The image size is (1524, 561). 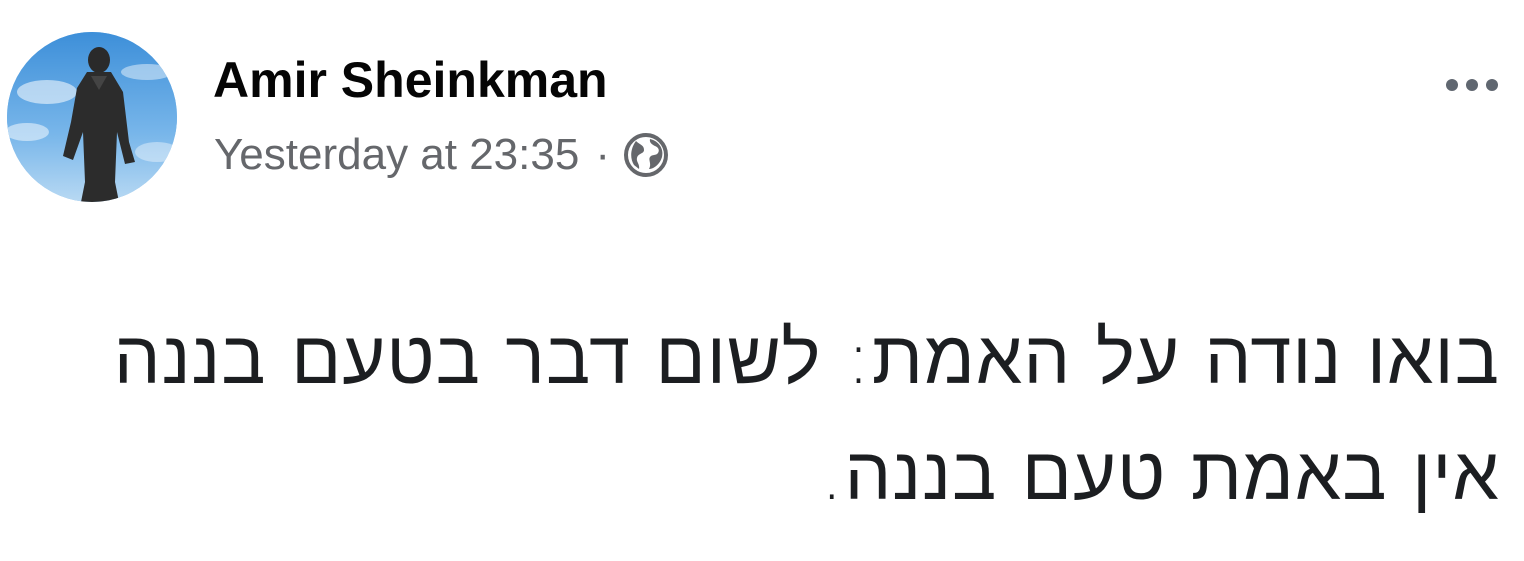 What do you see at coordinates (410, 80) in the screenshot?
I see `author-name: Amir Sheinkman` at bounding box center [410, 80].